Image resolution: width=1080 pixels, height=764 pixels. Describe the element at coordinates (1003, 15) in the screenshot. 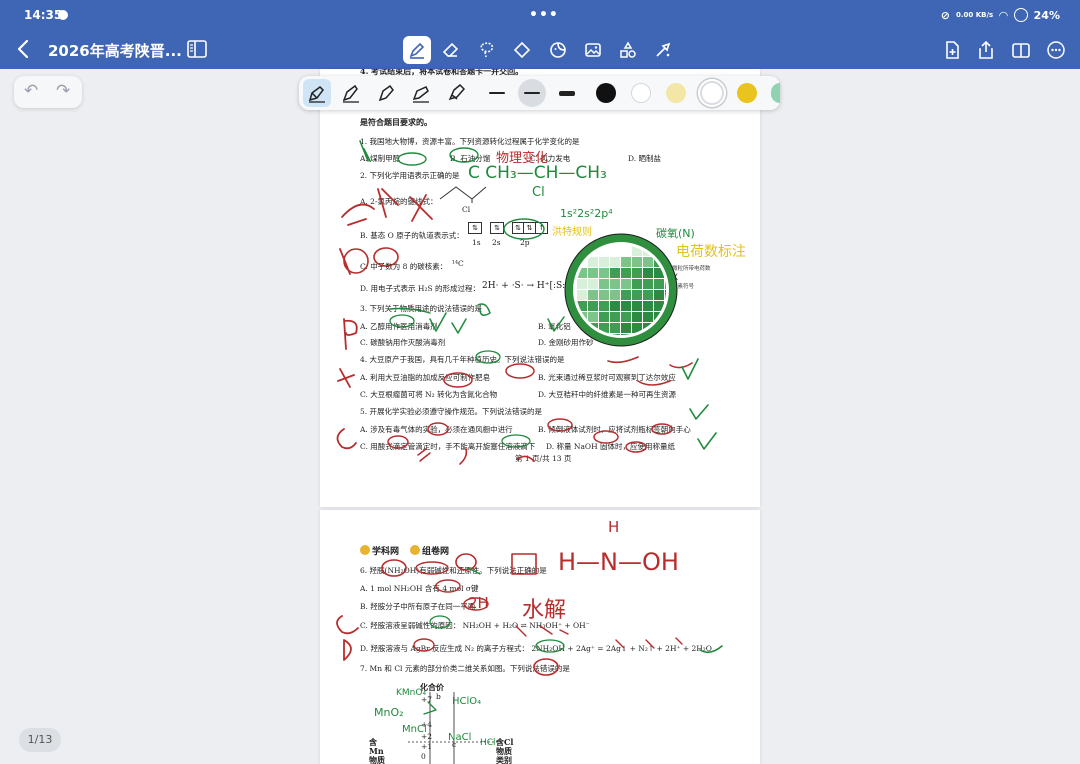

I see `wifi-icon: ◠` at that location.